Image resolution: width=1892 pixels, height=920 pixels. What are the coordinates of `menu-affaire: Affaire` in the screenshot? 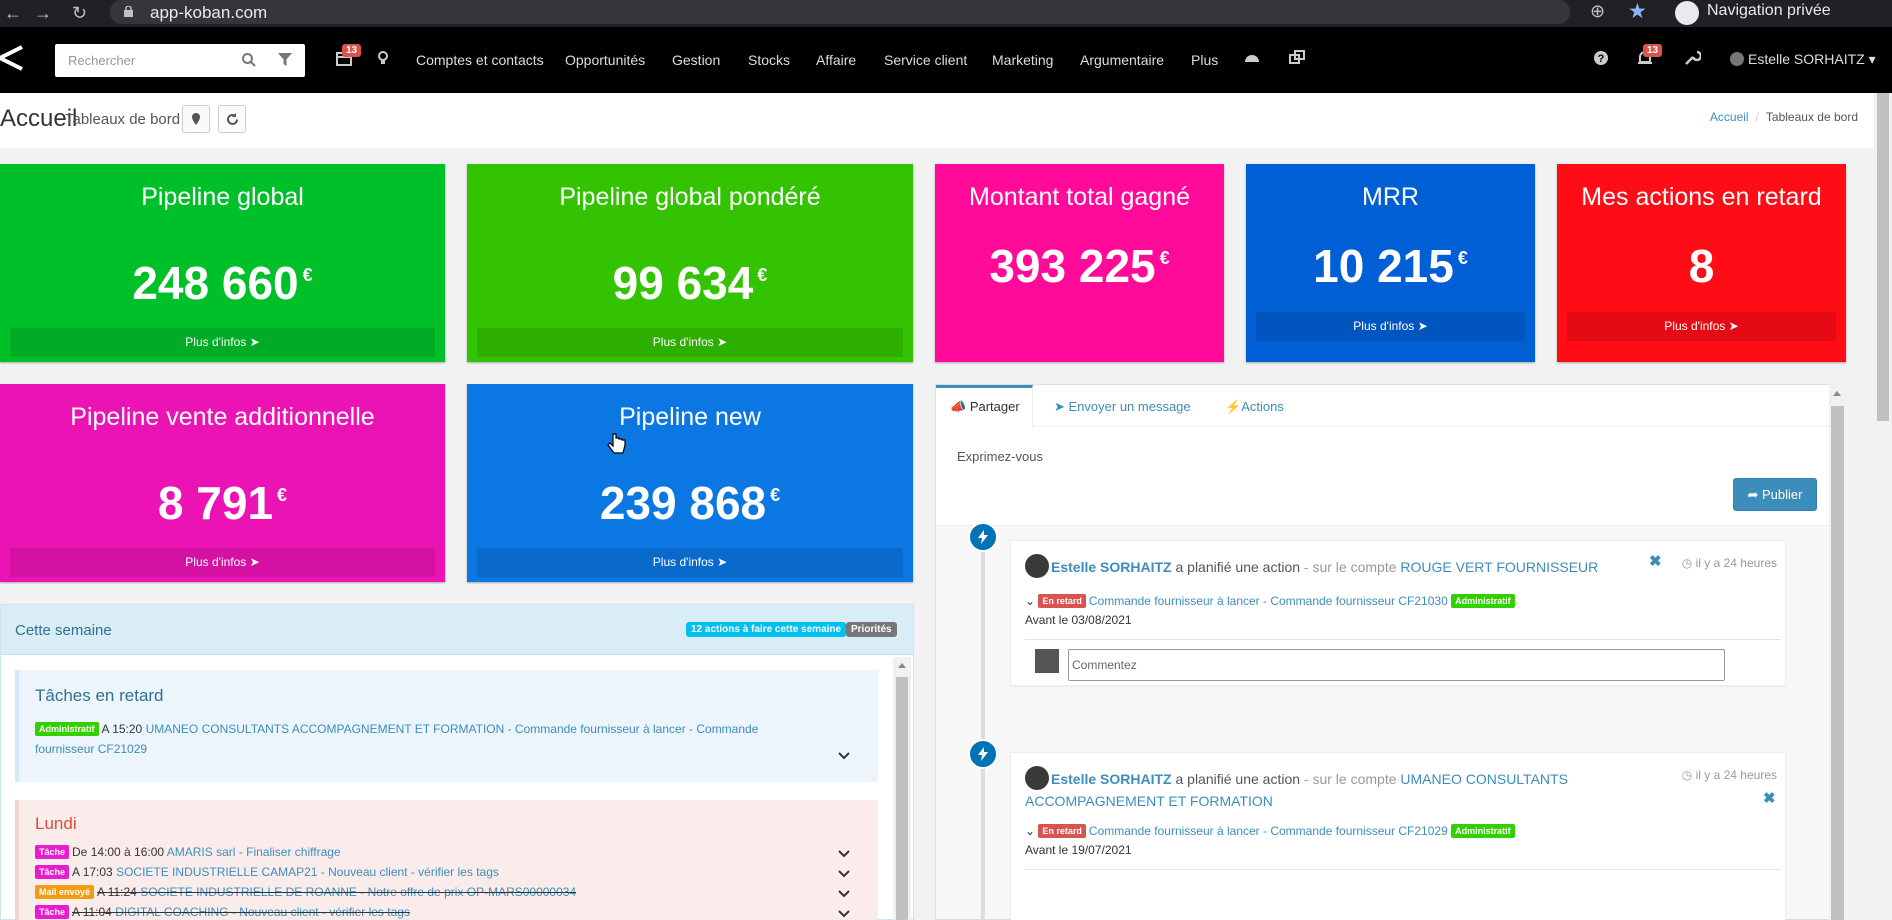 It's located at (836, 60).